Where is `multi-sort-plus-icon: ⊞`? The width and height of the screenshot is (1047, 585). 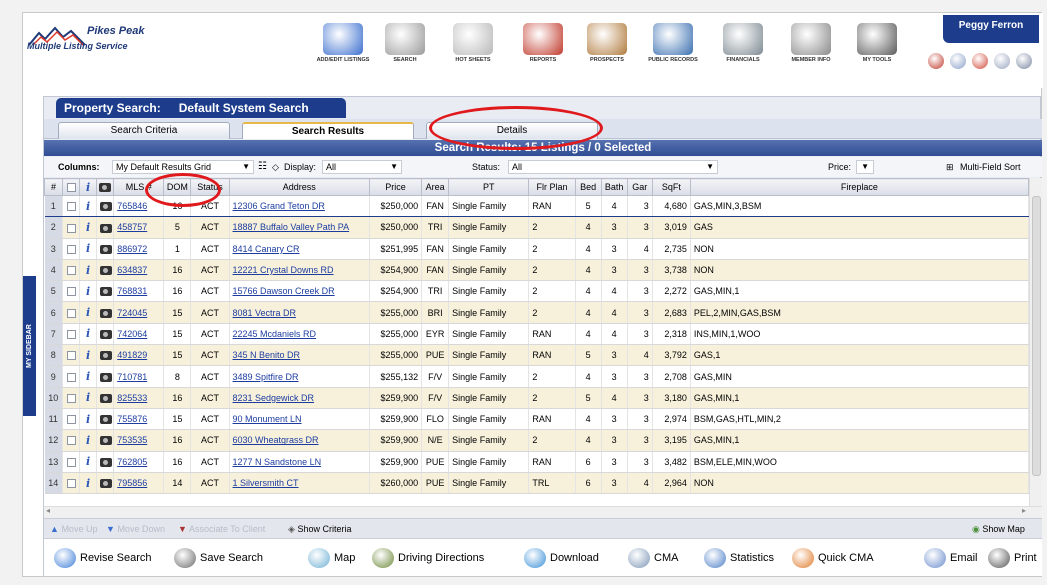
multi-sort-plus-icon: ⊞ is located at coordinates (950, 167).